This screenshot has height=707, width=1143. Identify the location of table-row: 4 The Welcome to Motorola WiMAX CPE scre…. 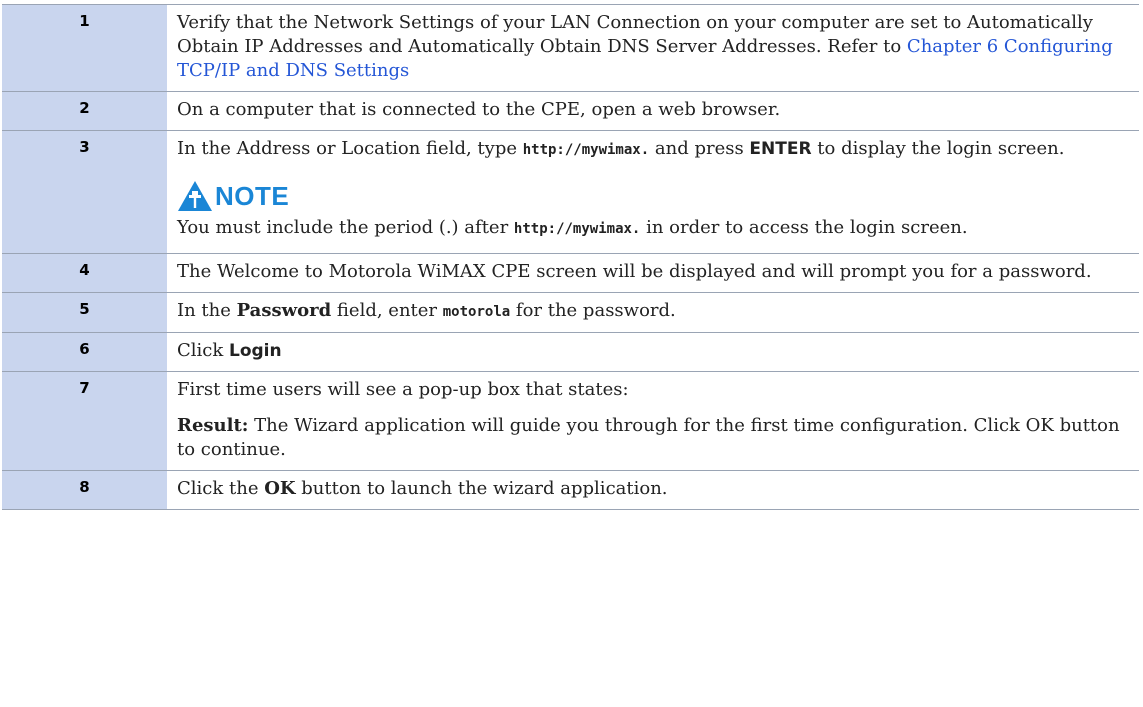
(570, 273).